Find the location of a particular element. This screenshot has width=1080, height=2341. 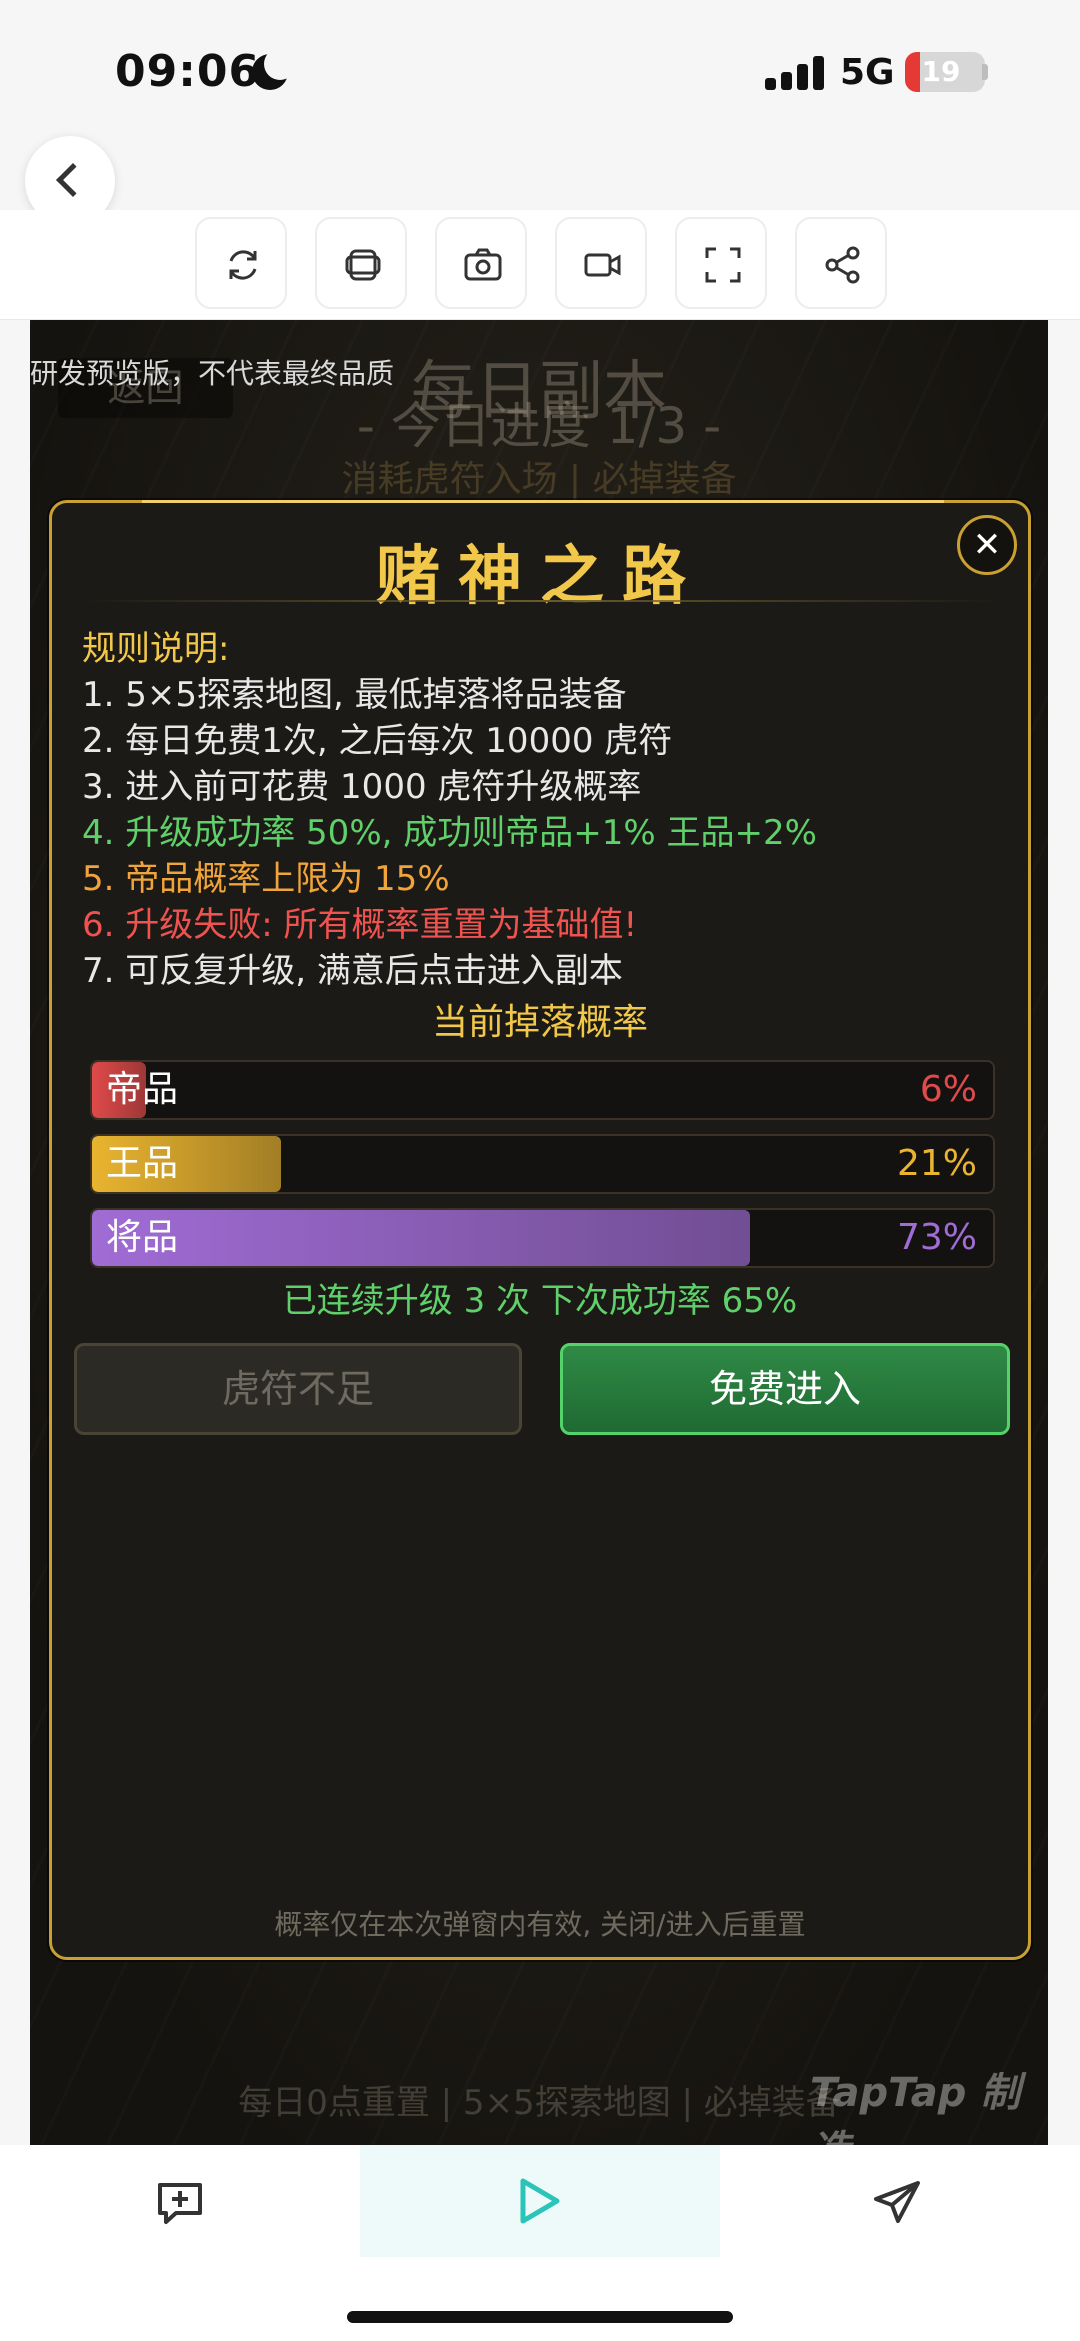

record-button is located at coordinates (601, 263).